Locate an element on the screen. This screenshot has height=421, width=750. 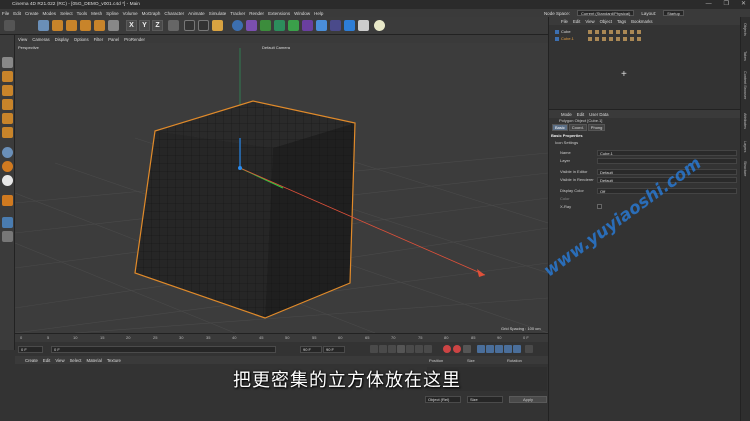
side-tab-structure: Structure is located at coordinates (745, 168).